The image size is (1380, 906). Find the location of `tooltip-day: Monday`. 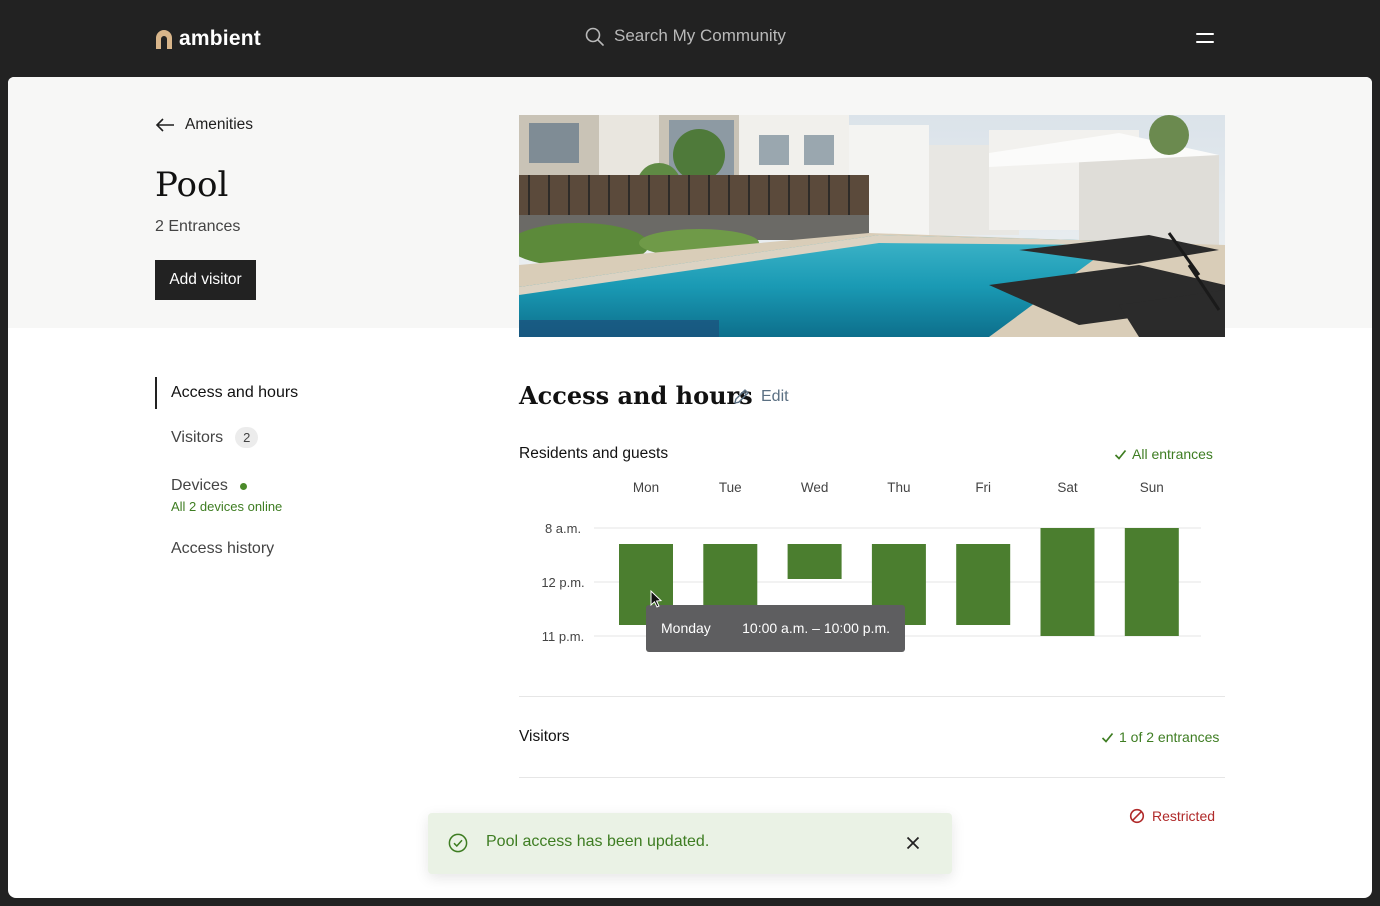

tooltip-day: Monday is located at coordinates (686, 628).